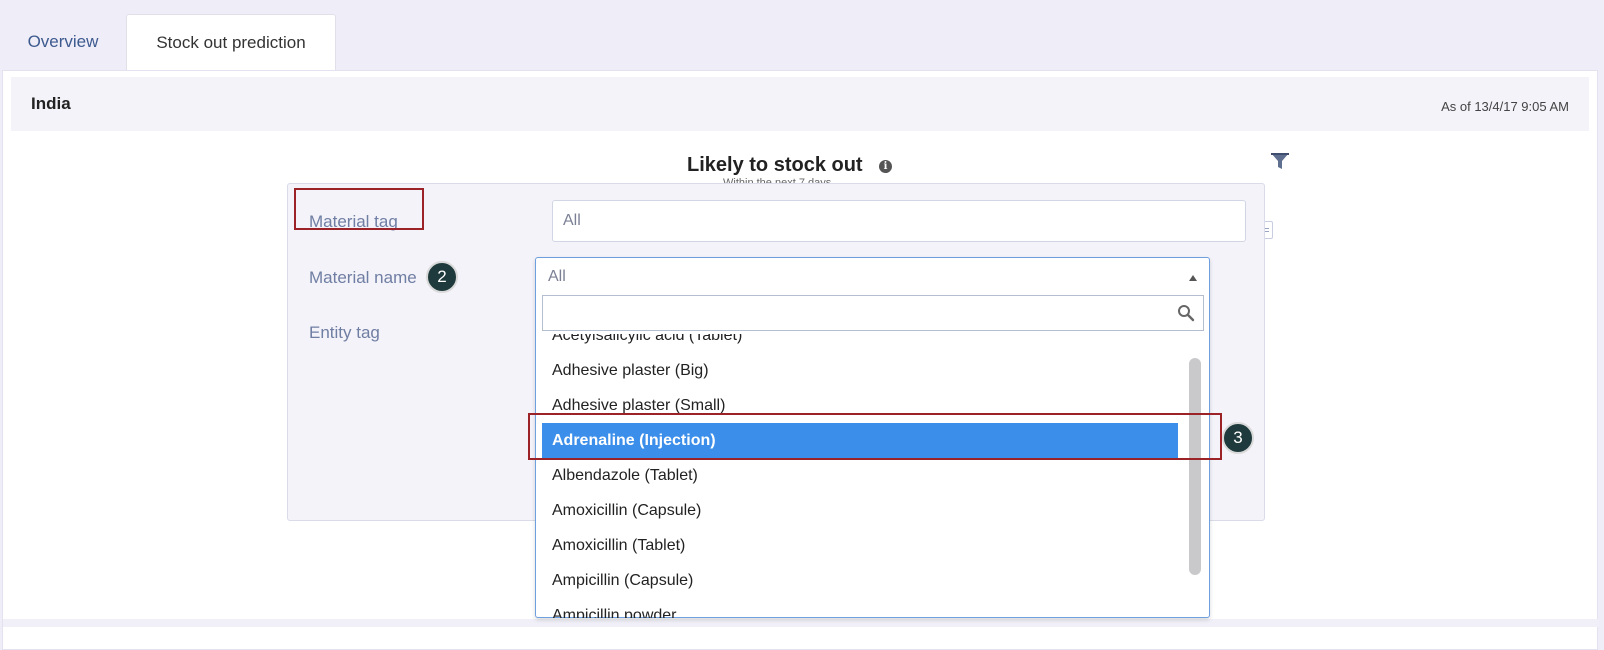 The height and width of the screenshot is (650, 1604). Describe the element at coordinates (63, 42) in the screenshot. I see `tab-overview: Overview` at that location.